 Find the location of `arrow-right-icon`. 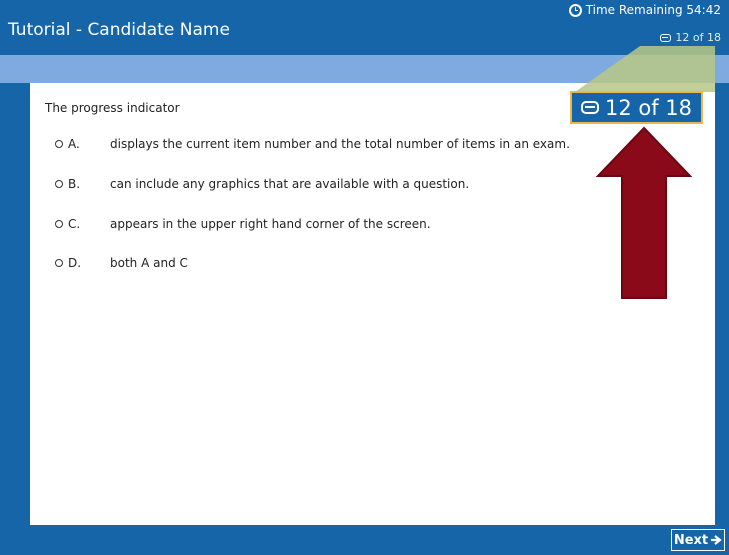

arrow-right-icon is located at coordinates (716, 540).